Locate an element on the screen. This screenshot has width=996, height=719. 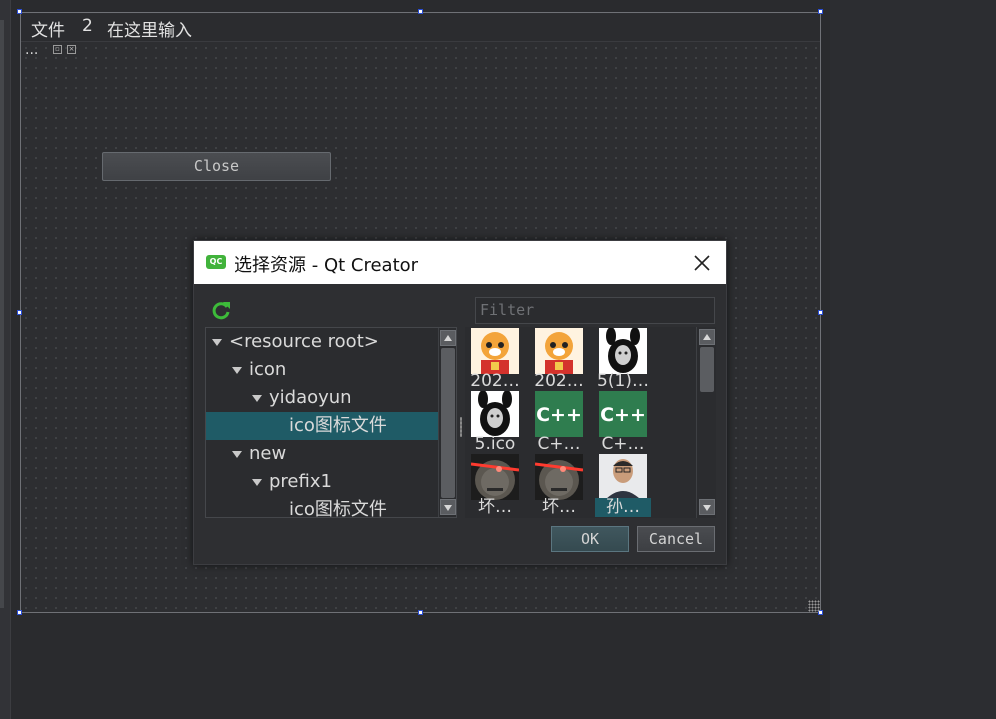
tree-item-label: prefix1 is located at coordinates (300, 481).